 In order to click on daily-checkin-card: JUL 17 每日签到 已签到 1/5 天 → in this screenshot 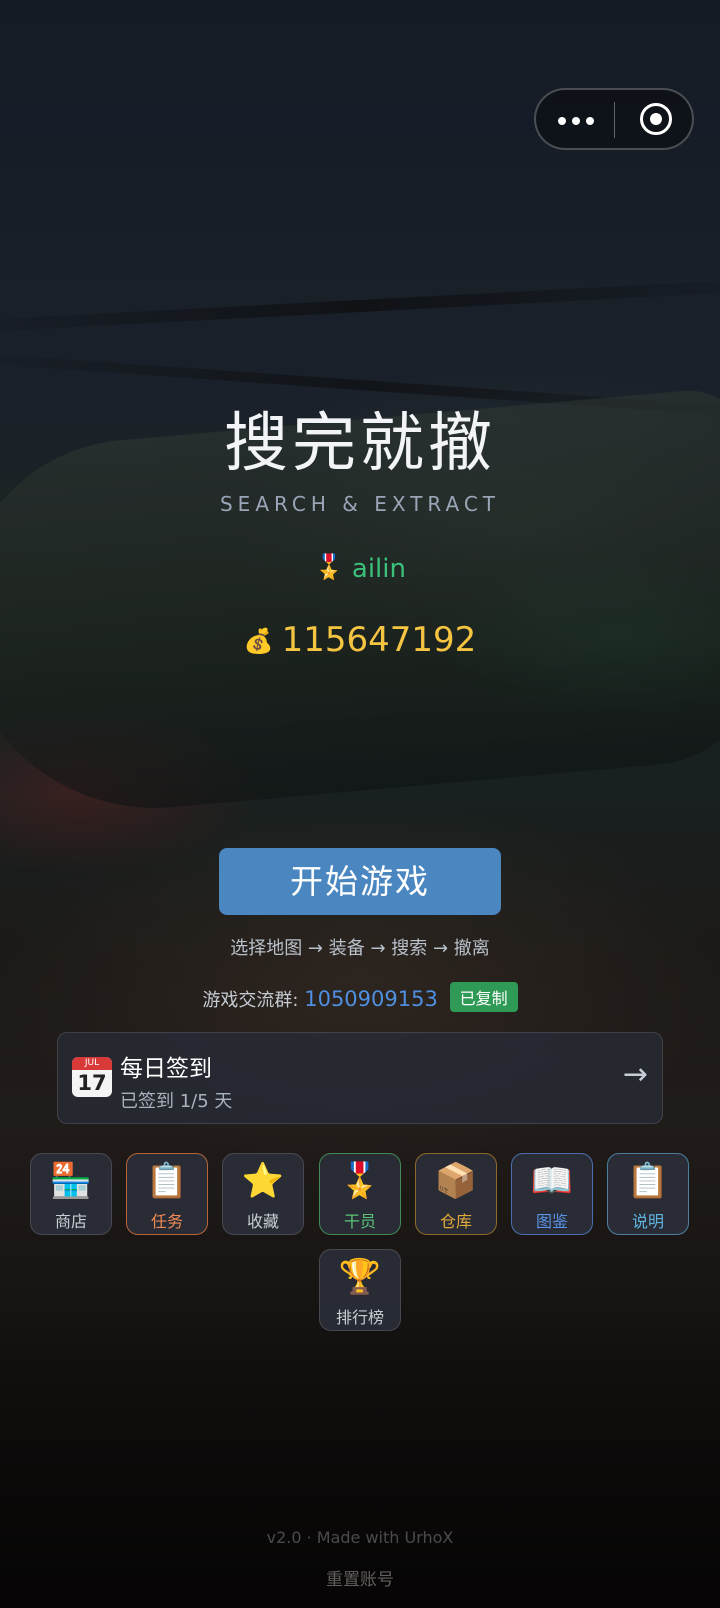, I will do `click(360, 1078)`.